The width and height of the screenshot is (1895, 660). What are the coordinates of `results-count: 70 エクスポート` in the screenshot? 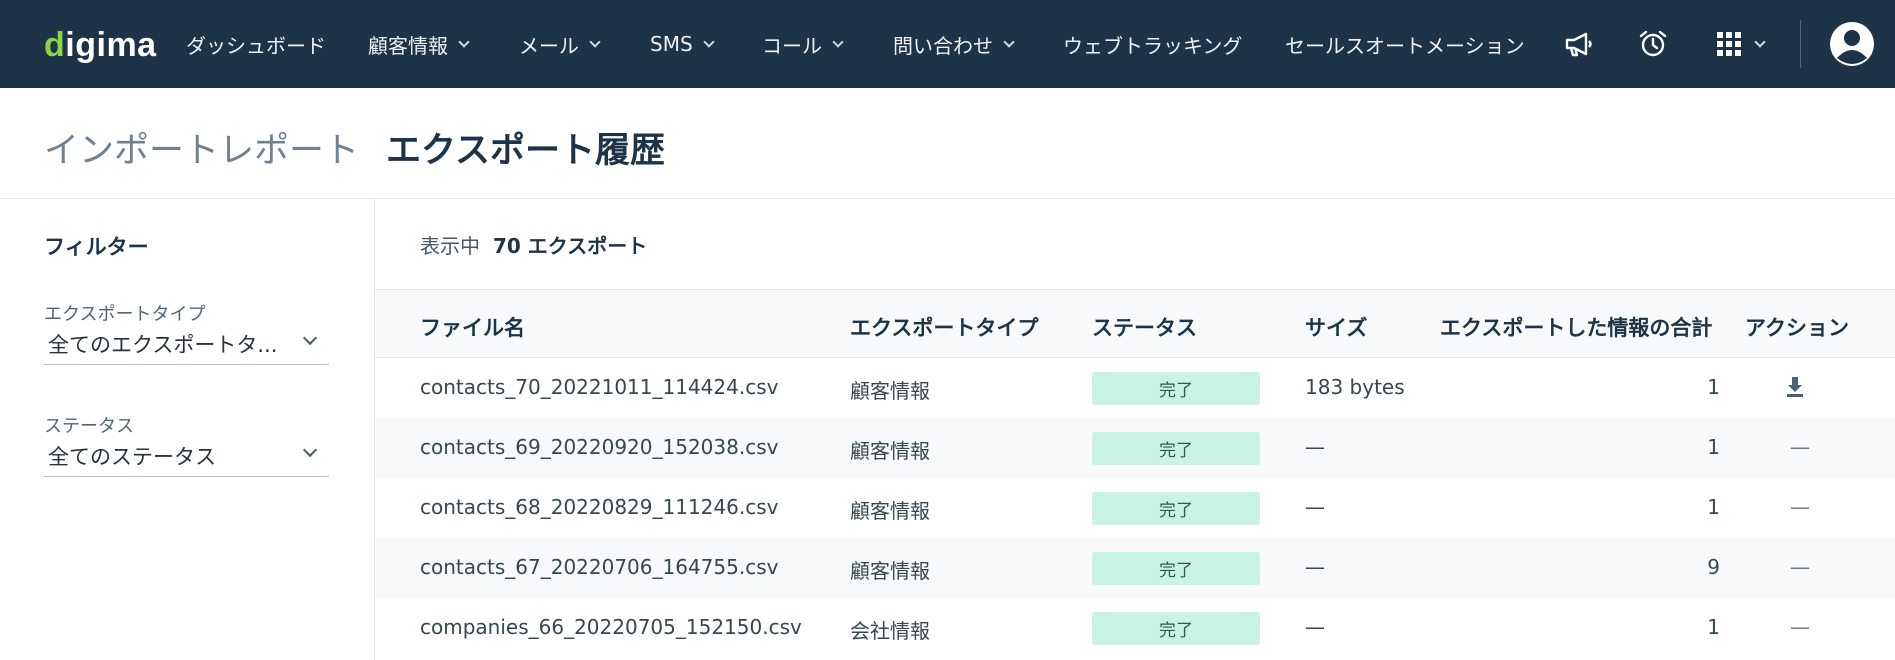 It's located at (570, 246).